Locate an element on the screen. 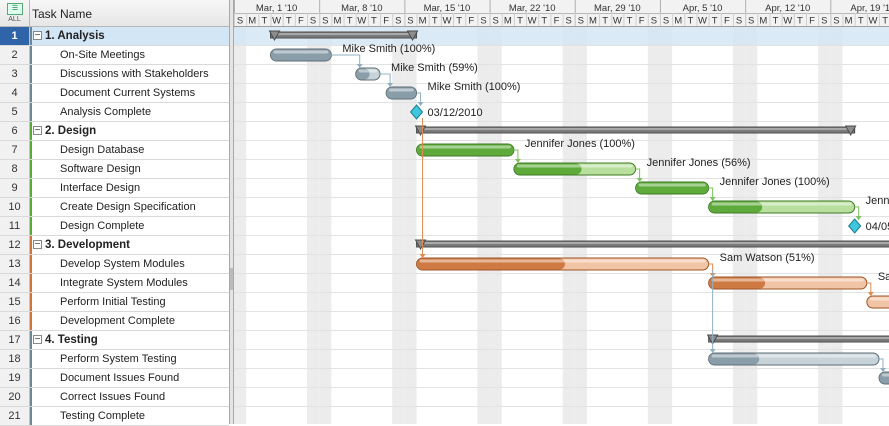 This screenshot has width=889, height=426. task-row: 20 Correct Issues Found is located at coordinates (114, 397).